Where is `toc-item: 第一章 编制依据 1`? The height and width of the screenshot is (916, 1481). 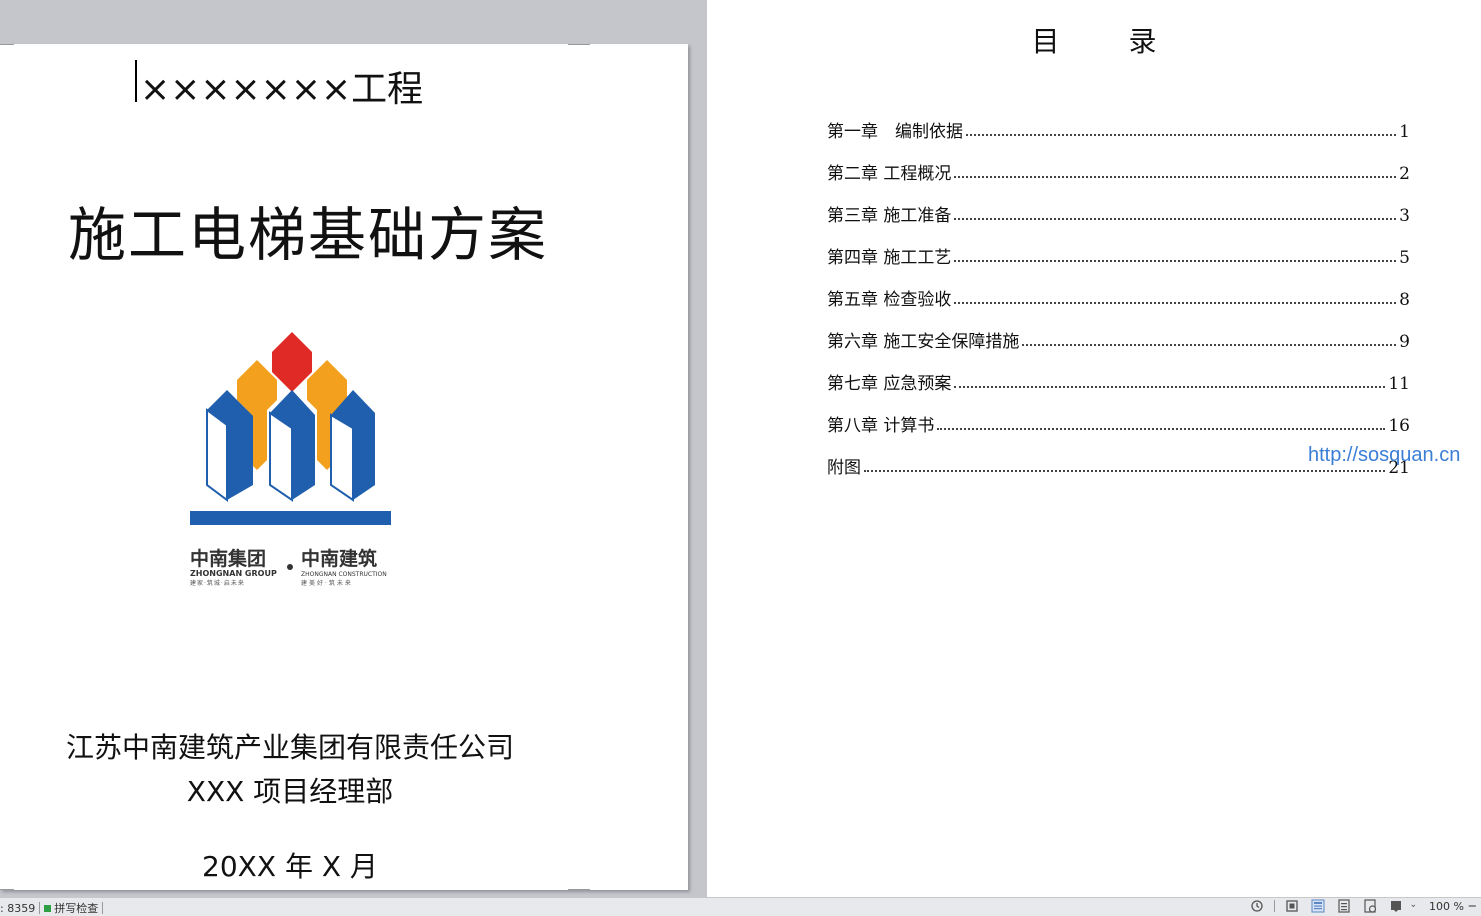 toc-item: 第一章 编制依据 1 is located at coordinates (1118, 121).